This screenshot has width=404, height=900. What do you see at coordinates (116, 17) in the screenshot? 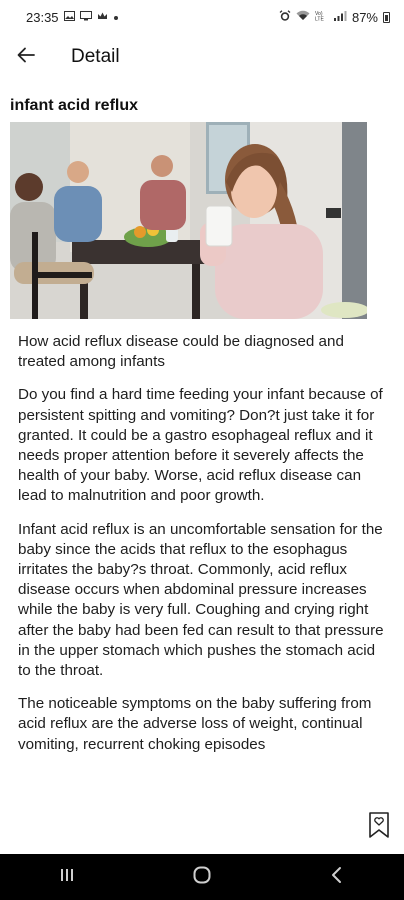
I see `dot-icon` at bounding box center [116, 17].